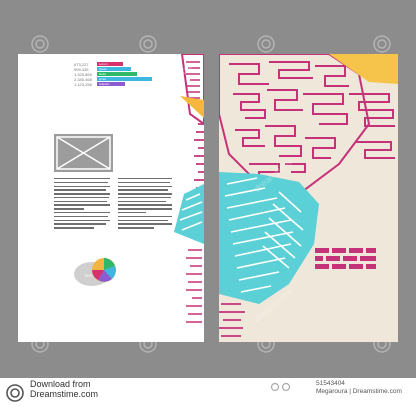 The image size is (416, 406). What do you see at coordinates (345, 258) in the screenshot?
I see `brick-pattern` at bounding box center [345, 258].